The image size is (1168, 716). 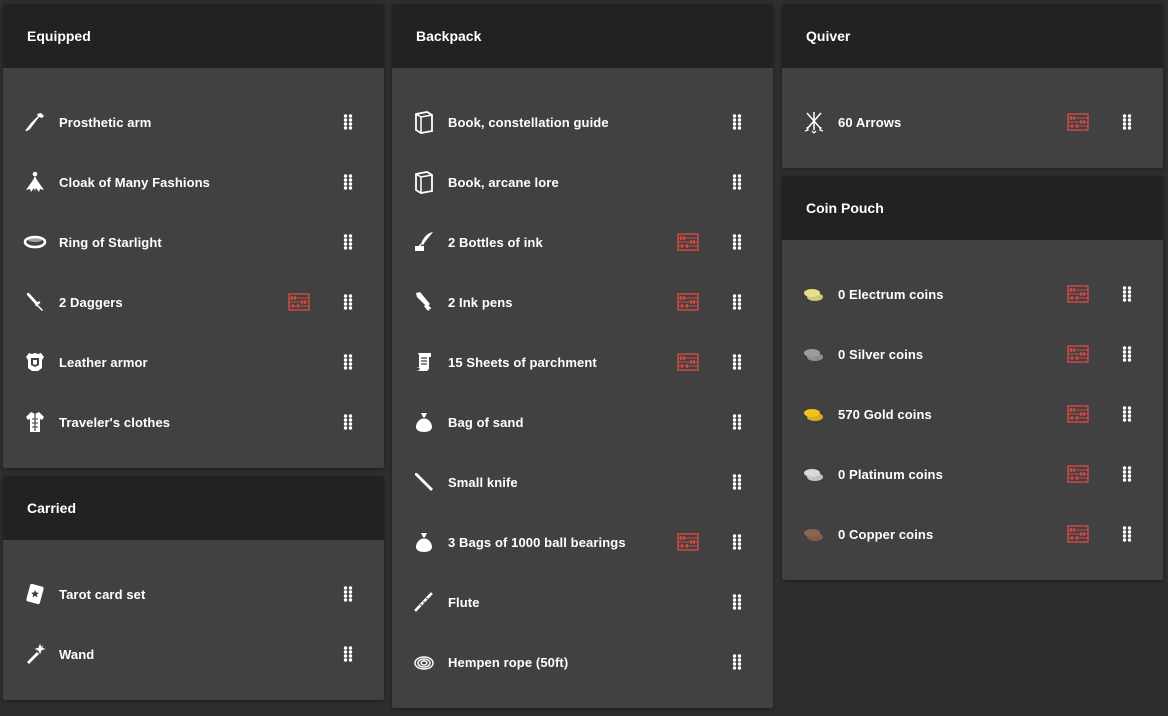 What do you see at coordinates (35, 362) in the screenshot?
I see `armor-icon` at bounding box center [35, 362].